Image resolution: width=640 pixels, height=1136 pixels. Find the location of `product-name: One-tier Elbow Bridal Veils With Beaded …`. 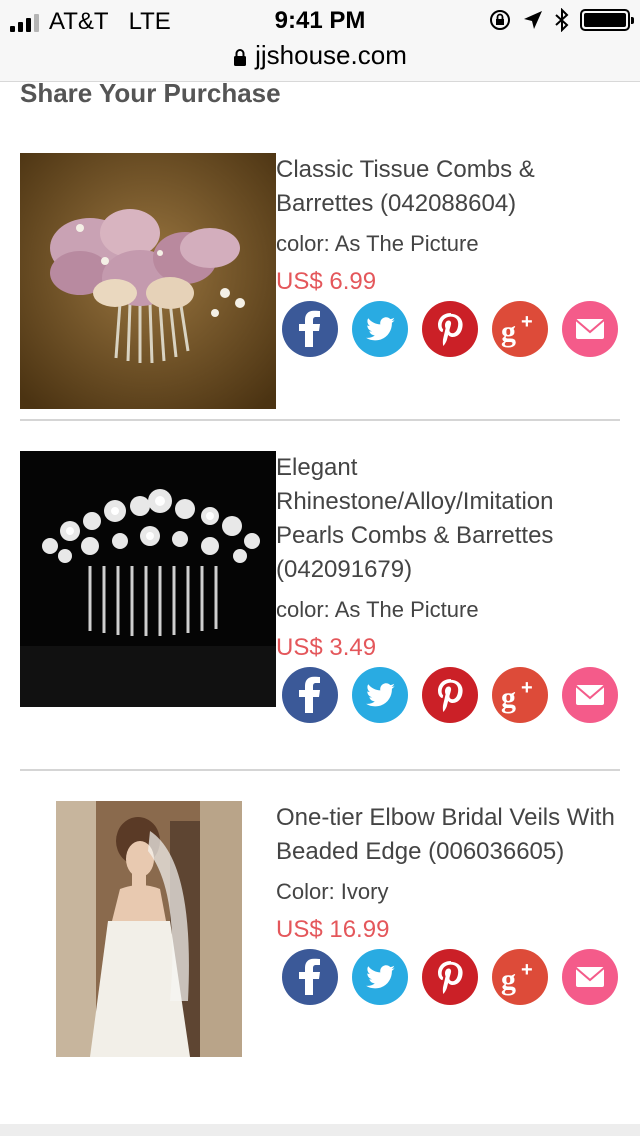

product-name: One-tier Elbow Bridal Veils With Beaded … is located at coordinates (448, 835).